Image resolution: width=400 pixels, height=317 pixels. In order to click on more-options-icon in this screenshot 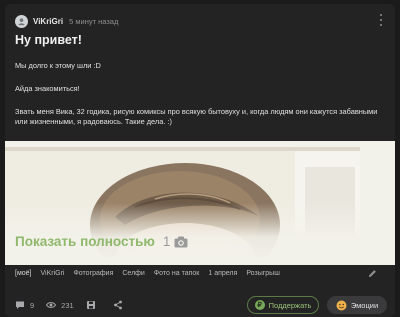, I will do `click(381, 20)`.